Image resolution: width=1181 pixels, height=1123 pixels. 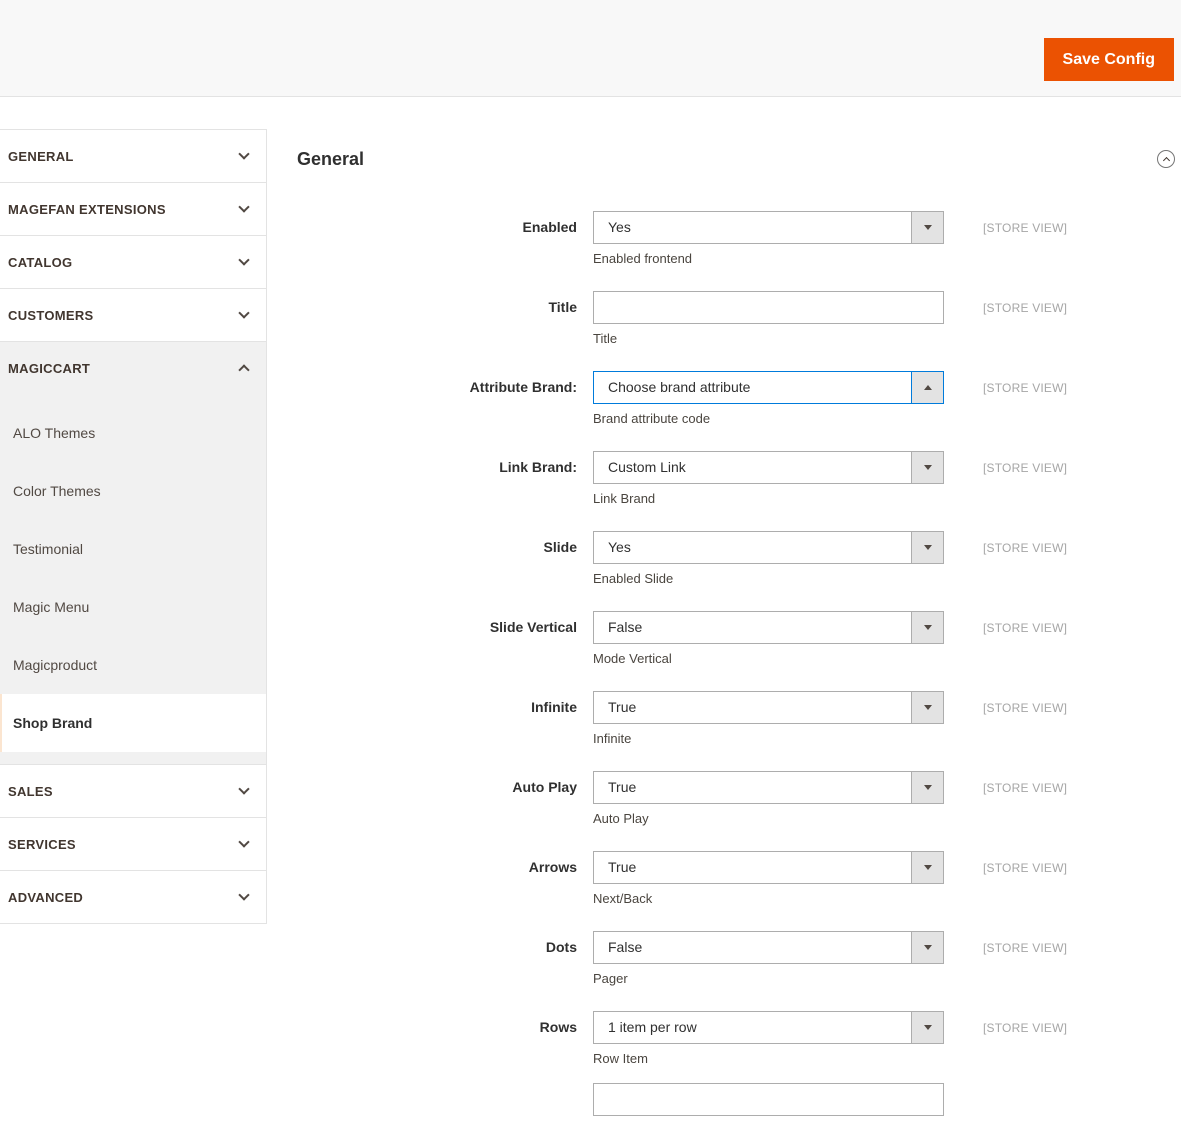 What do you see at coordinates (1166, 159) in the screenshot?
I see `collapse-section-icon` at bounding box center [1166, 159].